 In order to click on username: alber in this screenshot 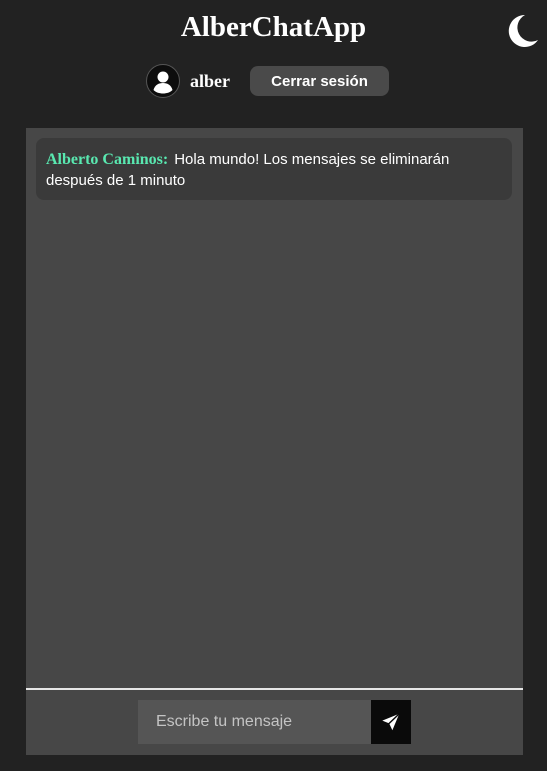, I will do `click(210, 80)`.